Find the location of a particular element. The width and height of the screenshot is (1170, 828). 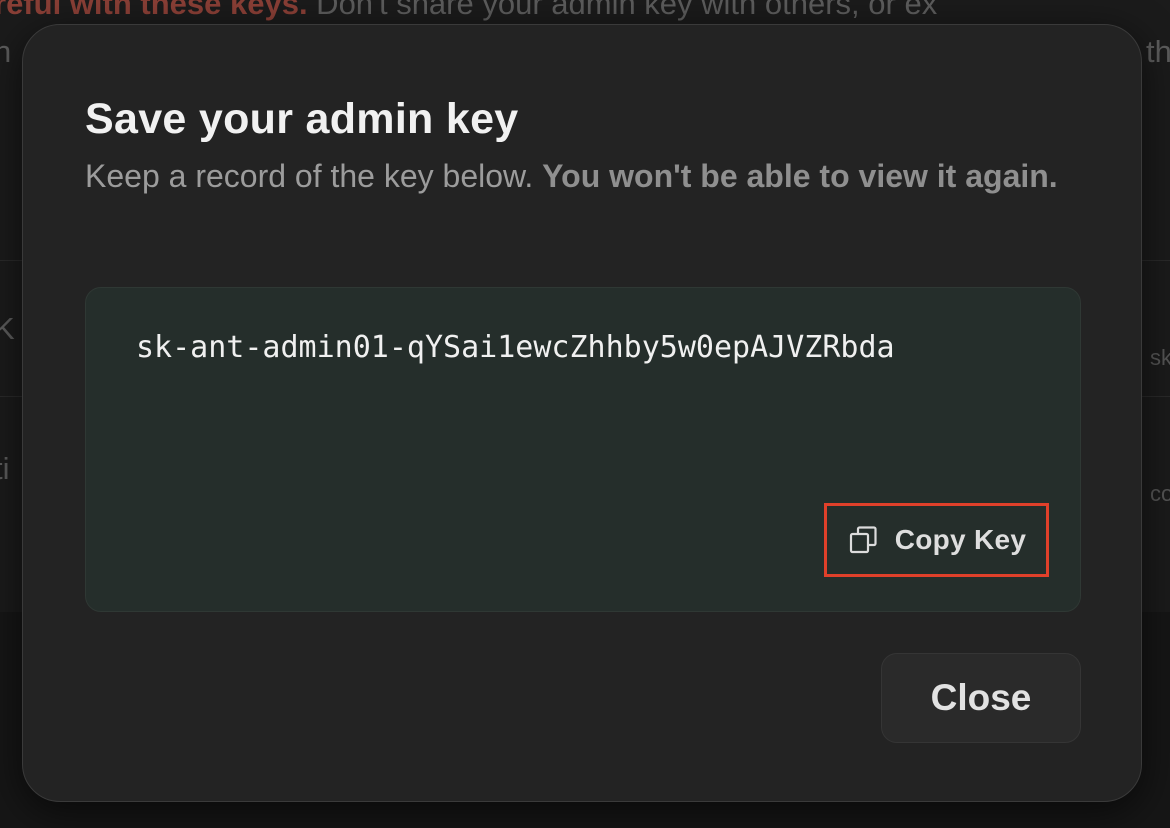

background-row-cell-left: K is located at coordinates (7, 328).